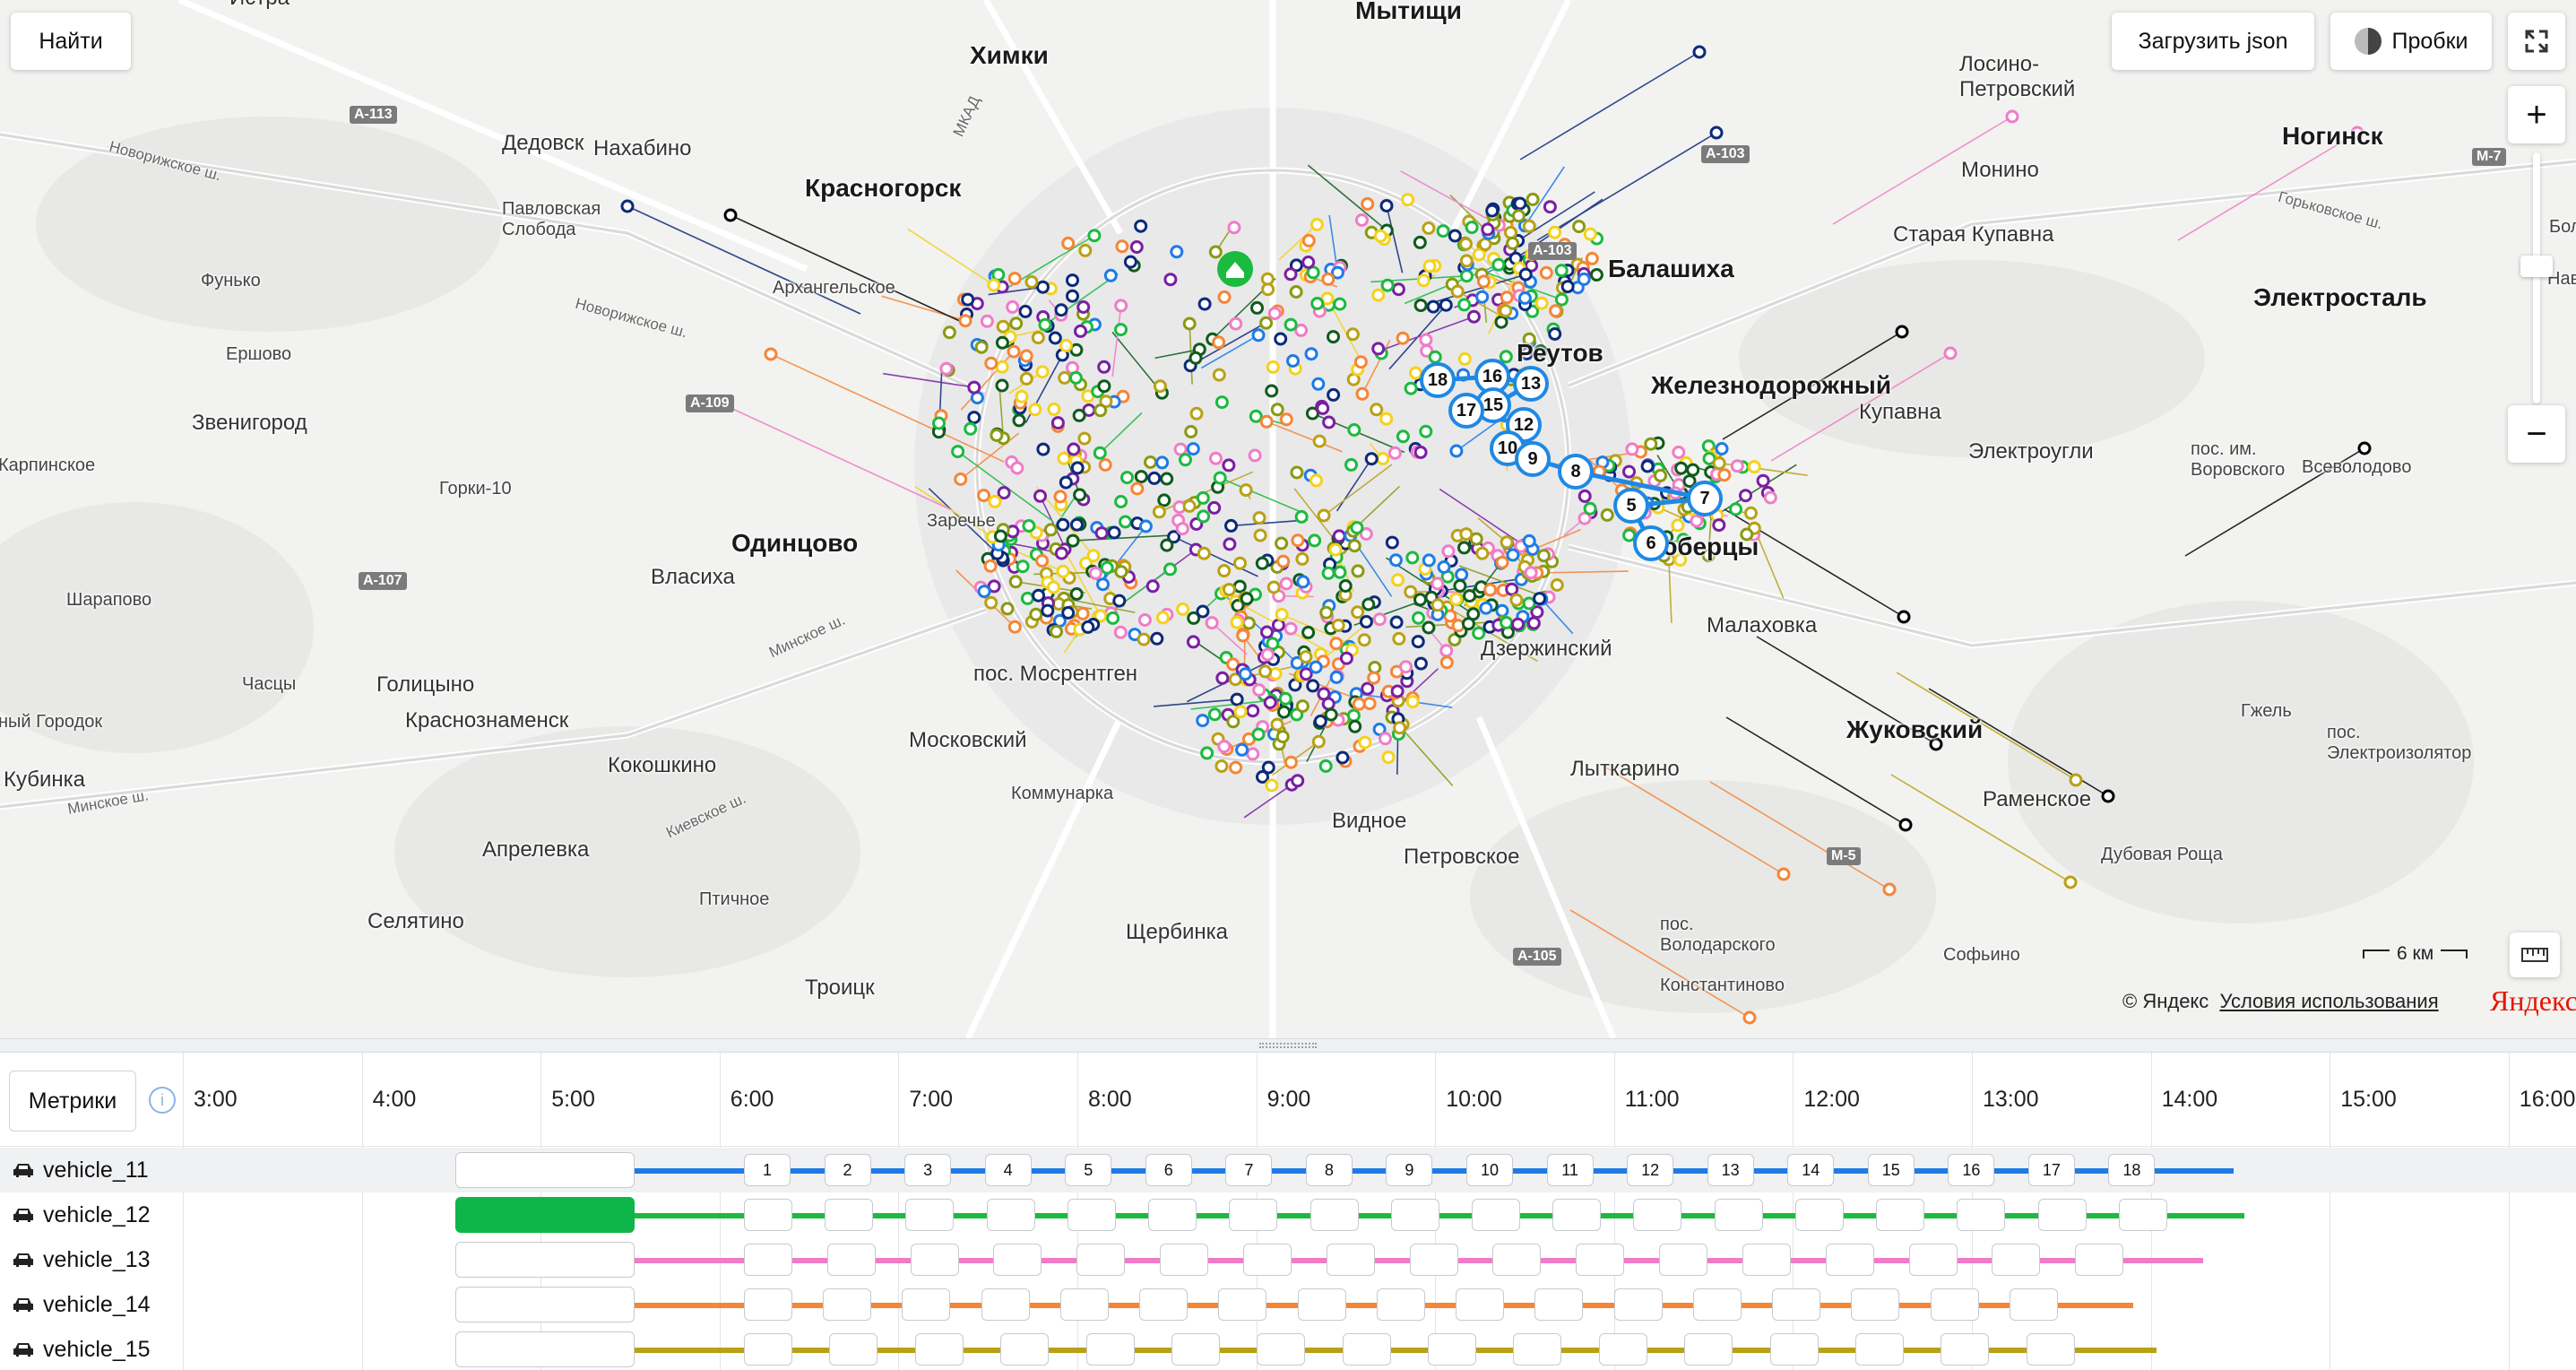 The width and height of the screenshot is (2576, 1370). What do you see at coordinates (2536, 41) in the screenshot?
I see `fullscreen-button` at bounding box center [2536, 41].